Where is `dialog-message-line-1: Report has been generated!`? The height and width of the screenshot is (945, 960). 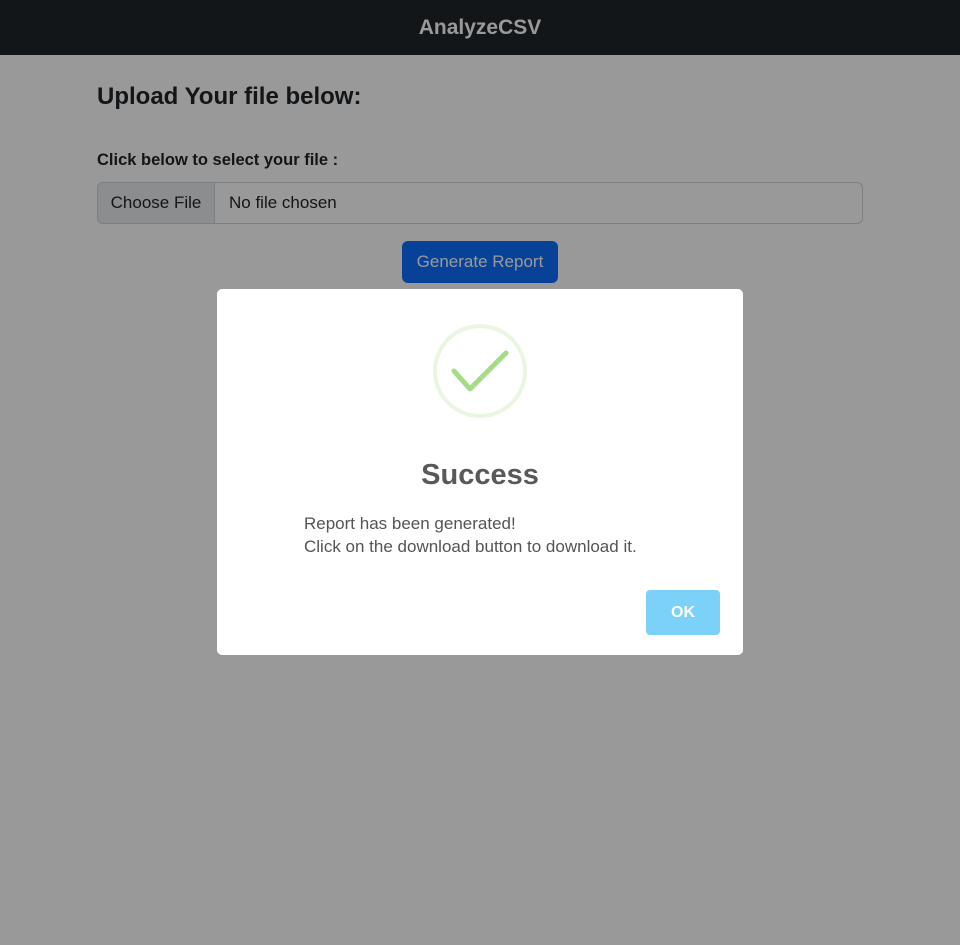
dialog-message-line-1: Report has been generated! is located at coordinates (410, 523).